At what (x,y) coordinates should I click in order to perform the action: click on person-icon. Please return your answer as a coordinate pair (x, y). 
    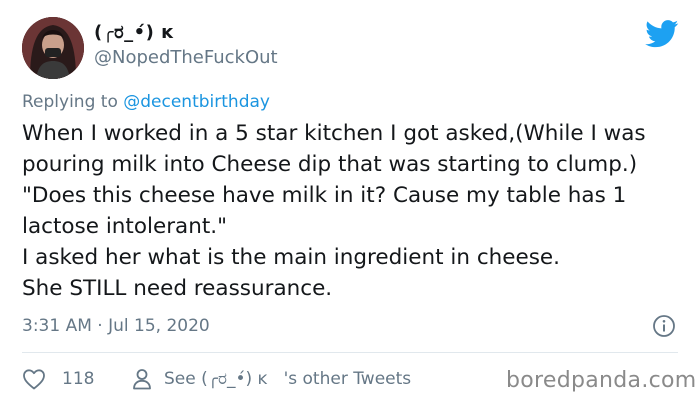
    Looking at the image, I should click on (142, 379).